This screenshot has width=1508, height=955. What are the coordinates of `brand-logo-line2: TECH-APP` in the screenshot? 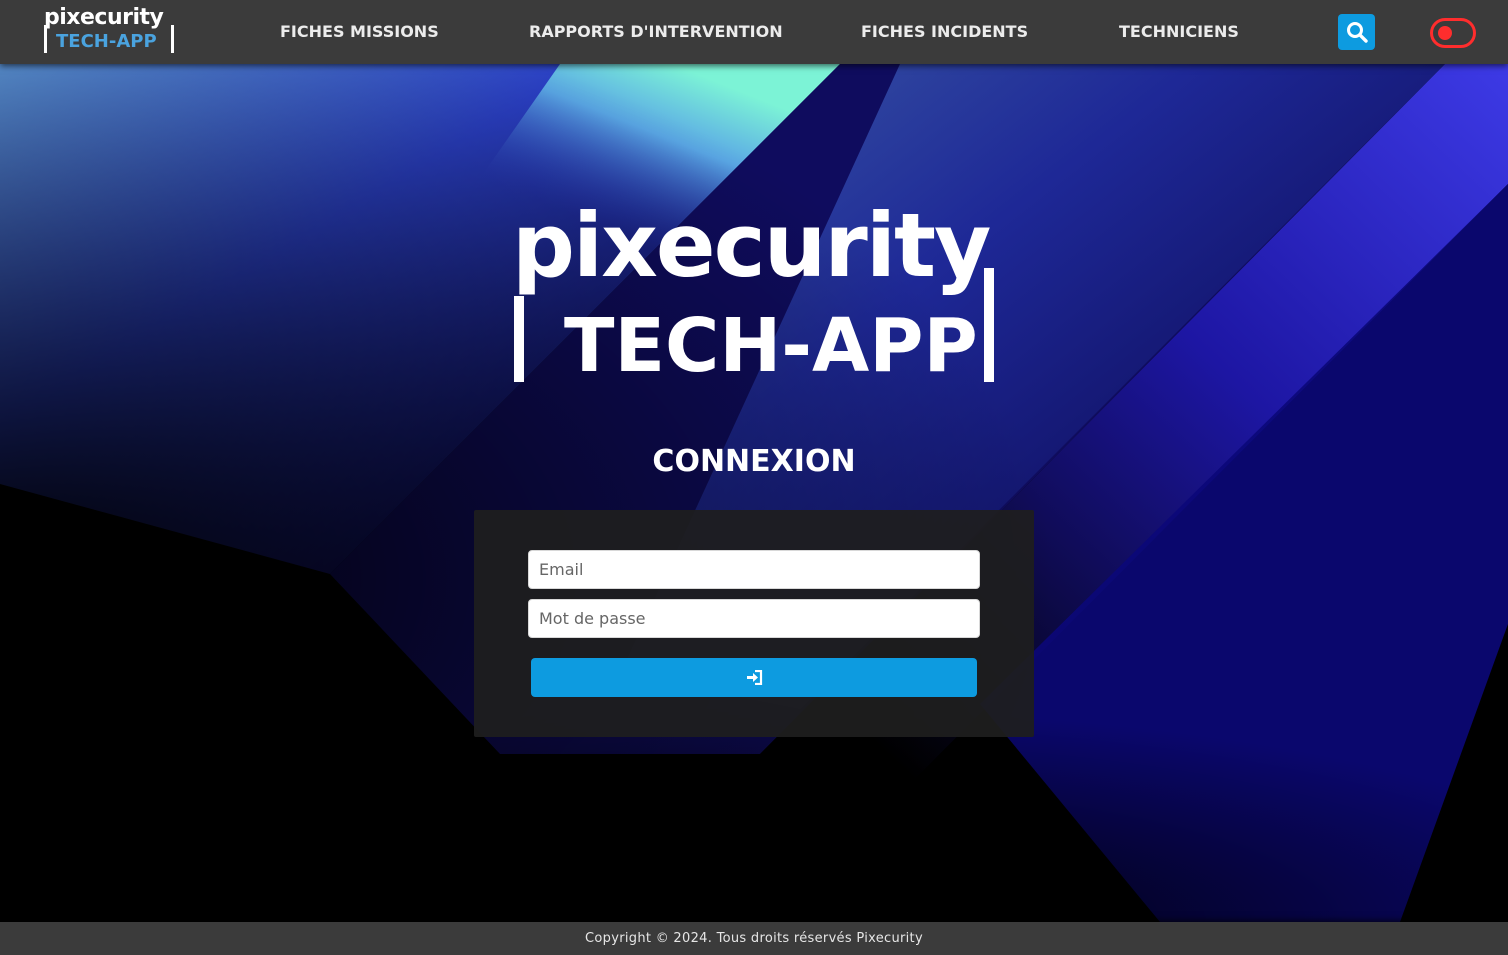 It's located at (106, 41).